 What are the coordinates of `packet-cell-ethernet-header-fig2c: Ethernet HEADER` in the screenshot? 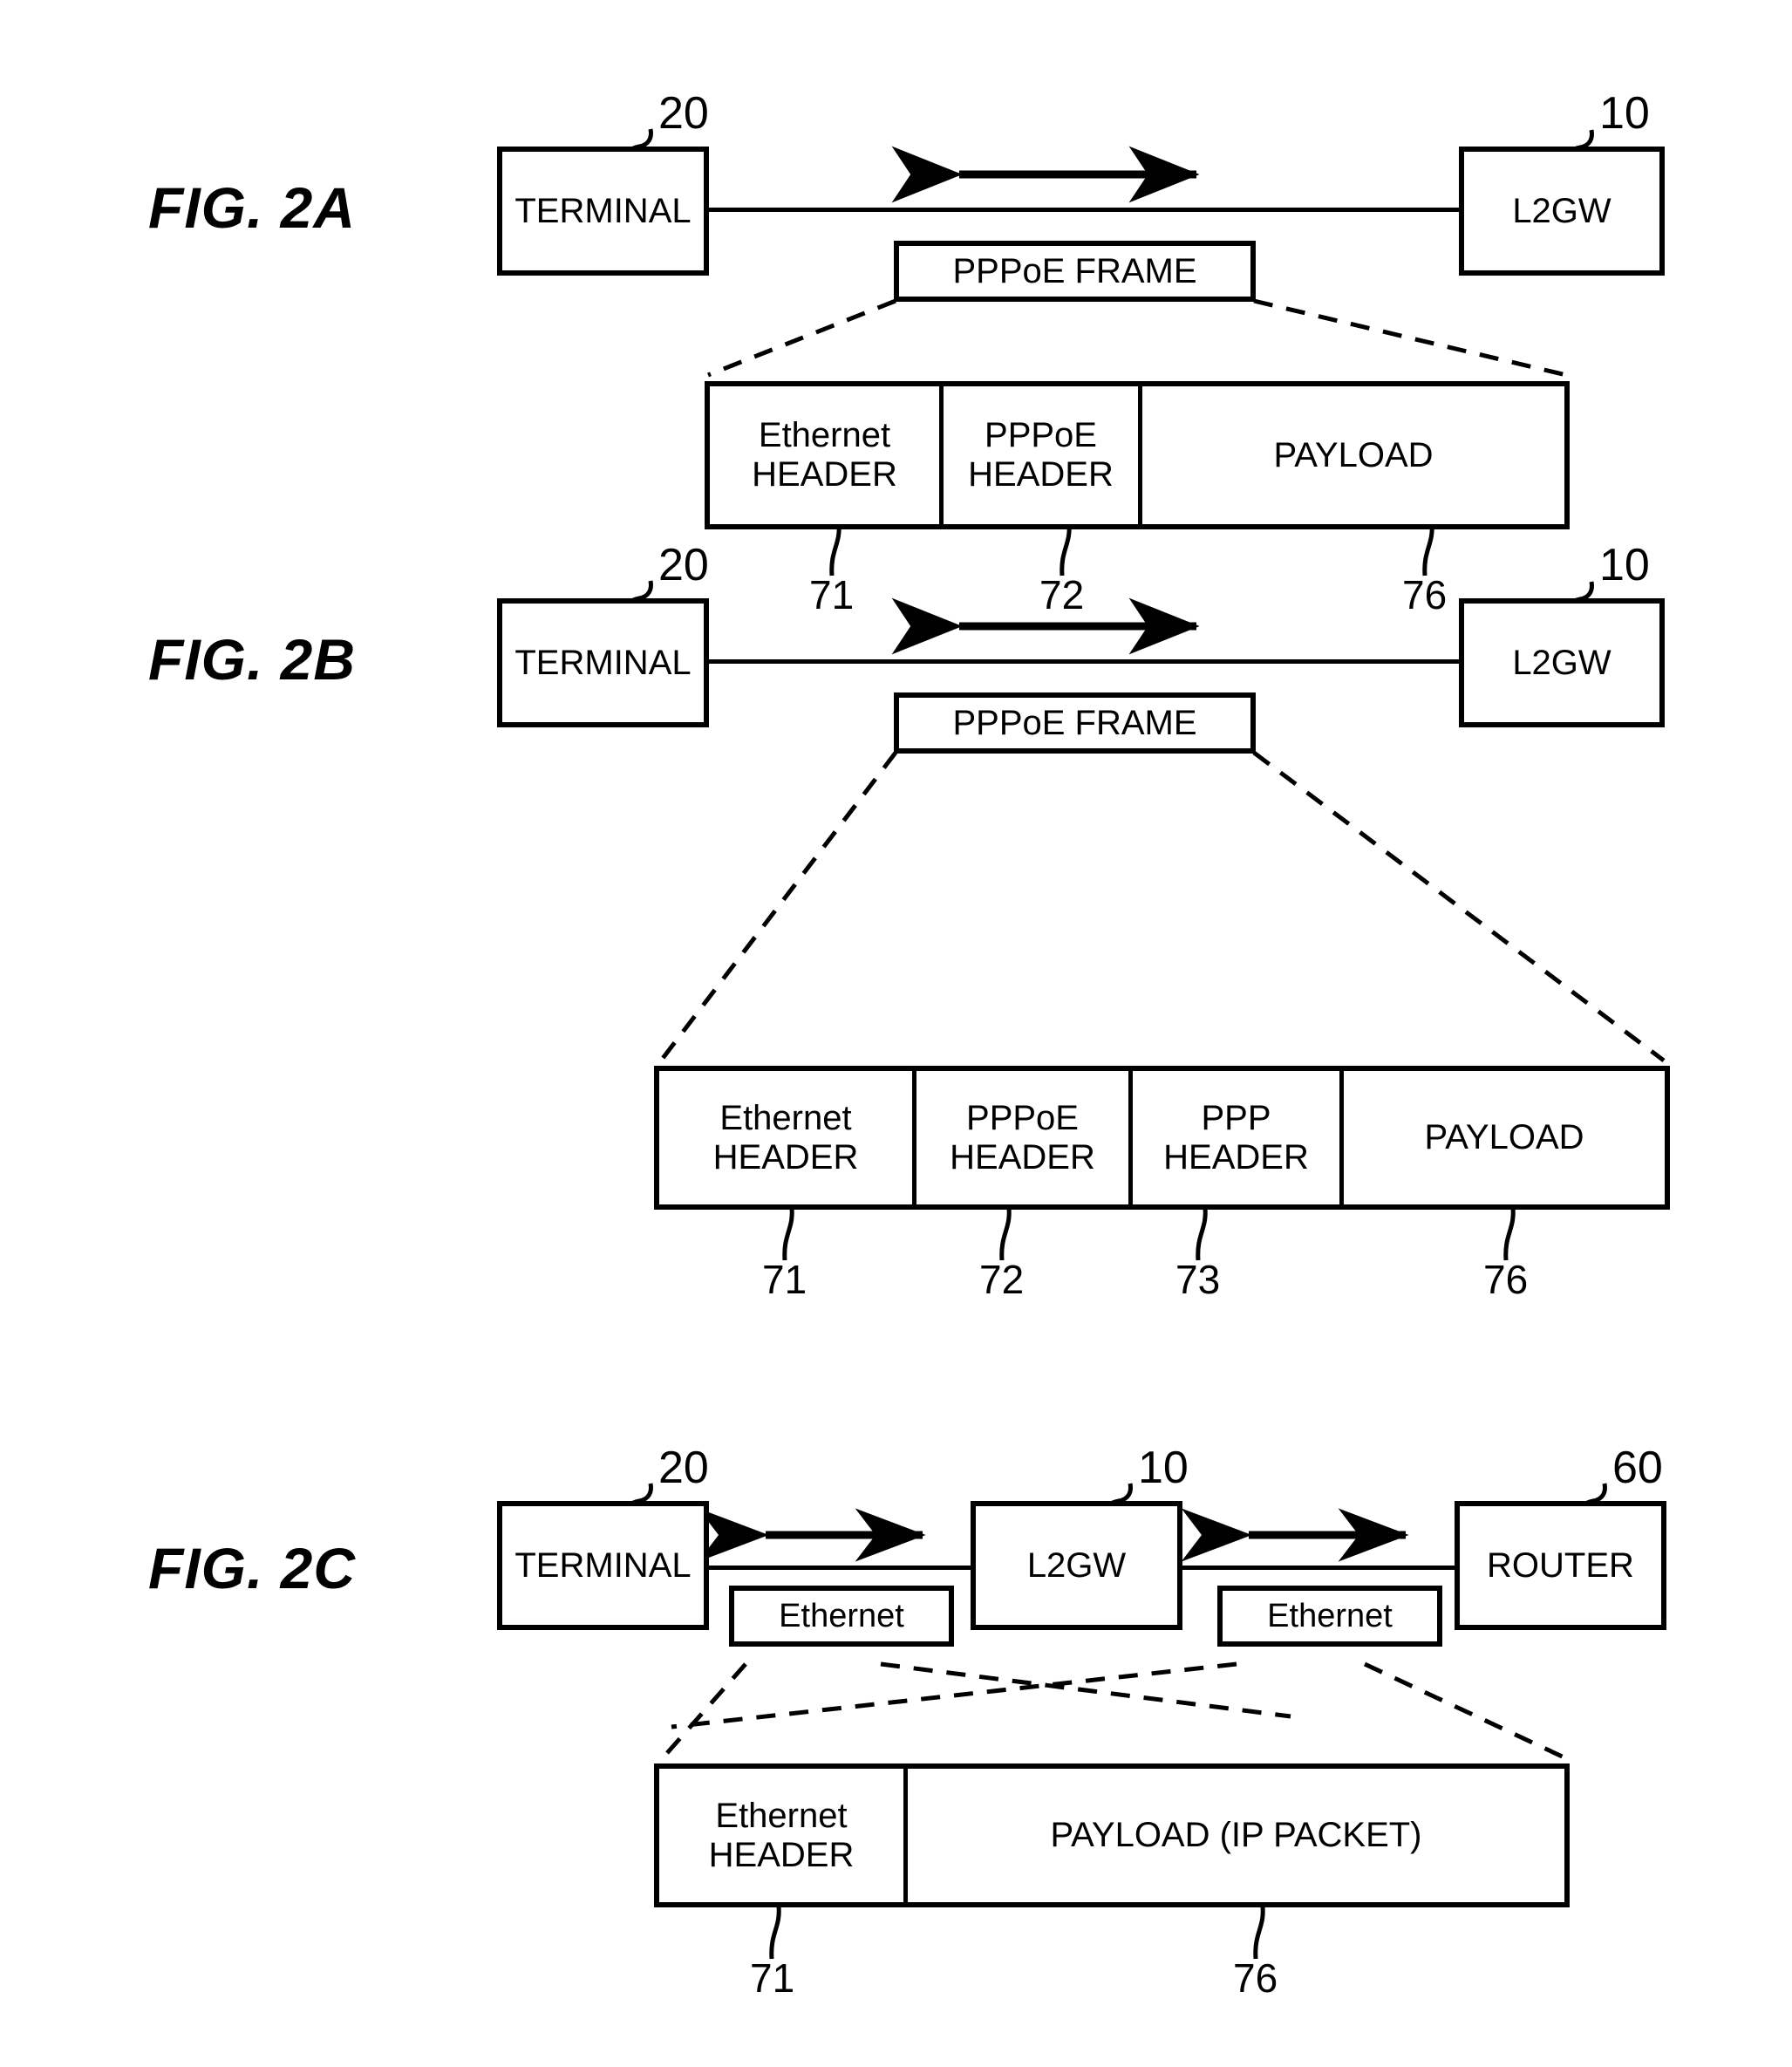 It's located at (783, 1836).